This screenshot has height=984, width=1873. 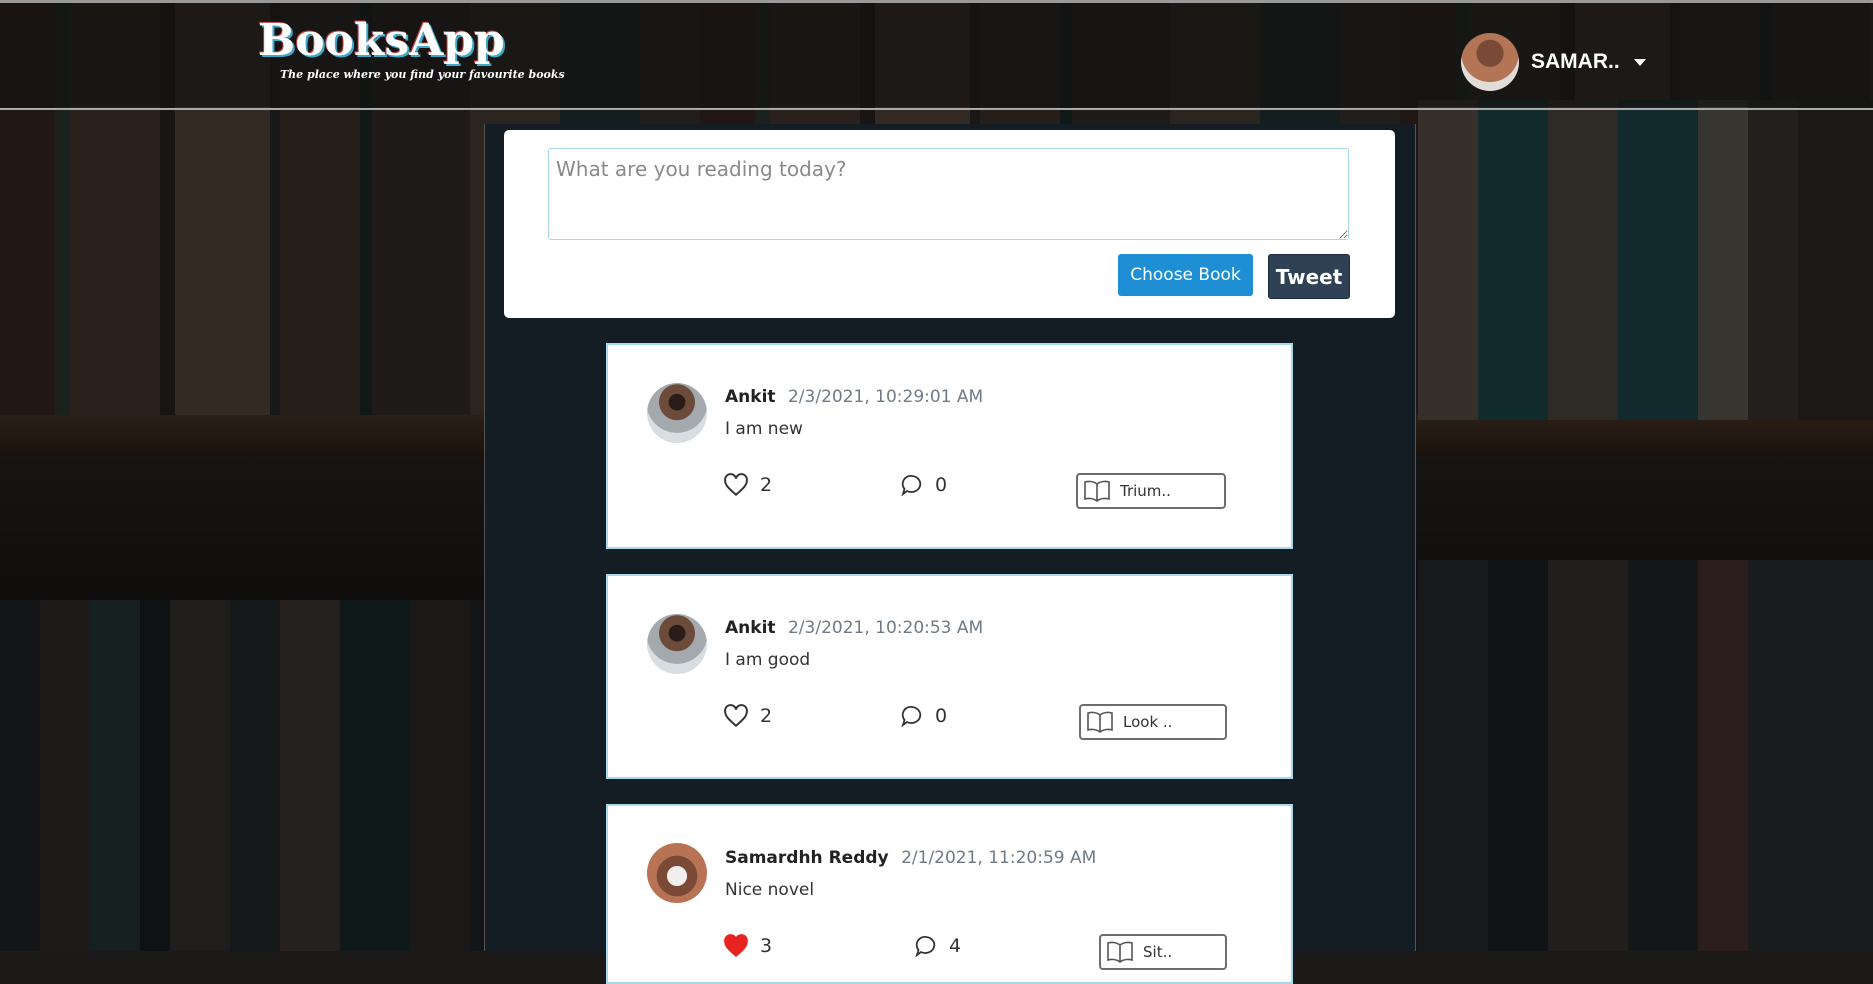 I want to click on header-divider, so click(x=936, y=109).